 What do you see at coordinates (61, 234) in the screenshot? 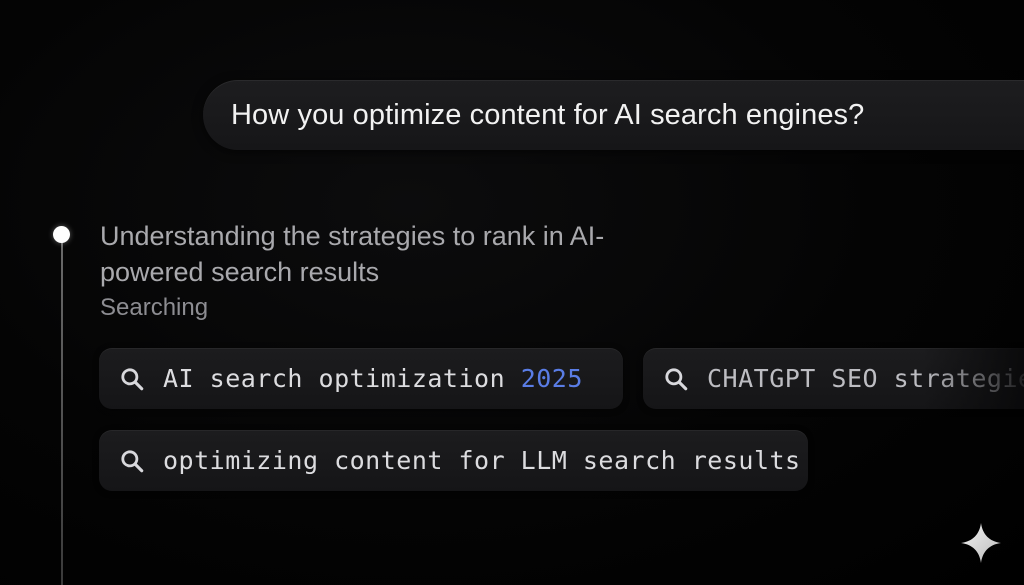
I see `timeline-dot` at bounding box center [61, 234].